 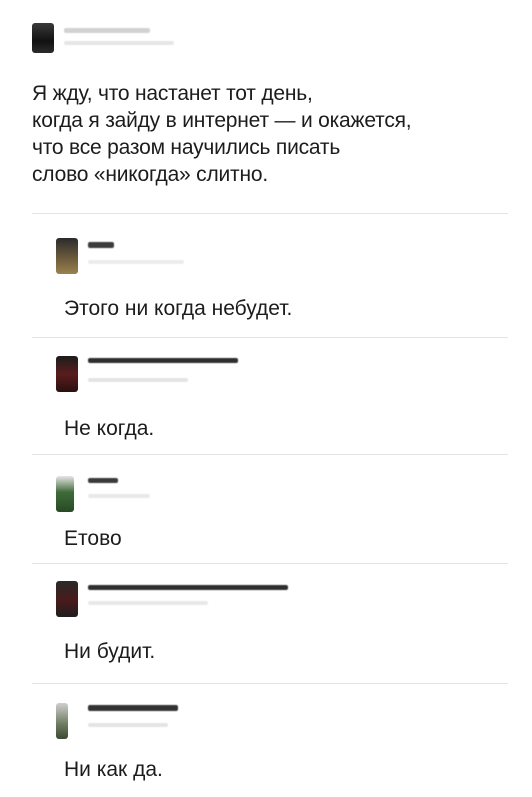 What do you see at coordinates (109, 428) in the screenshot?
I see `comment-text: Не когда.` at bounding box center [109, 428].